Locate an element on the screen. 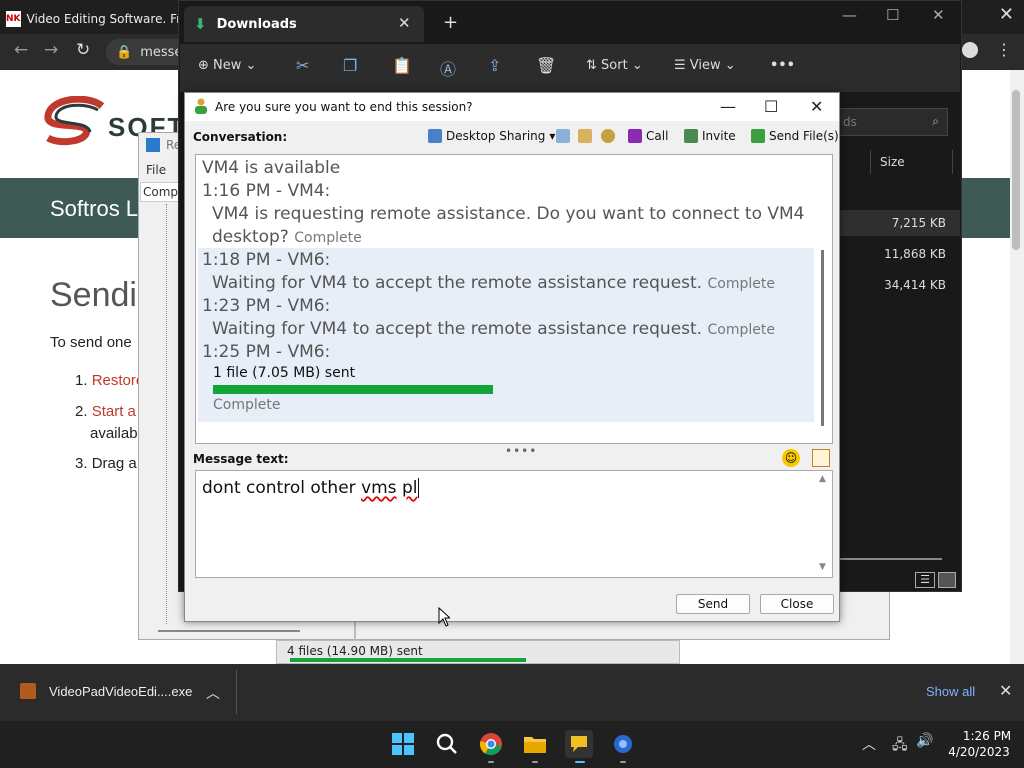  search-icon is located at coordinates (447, 744).